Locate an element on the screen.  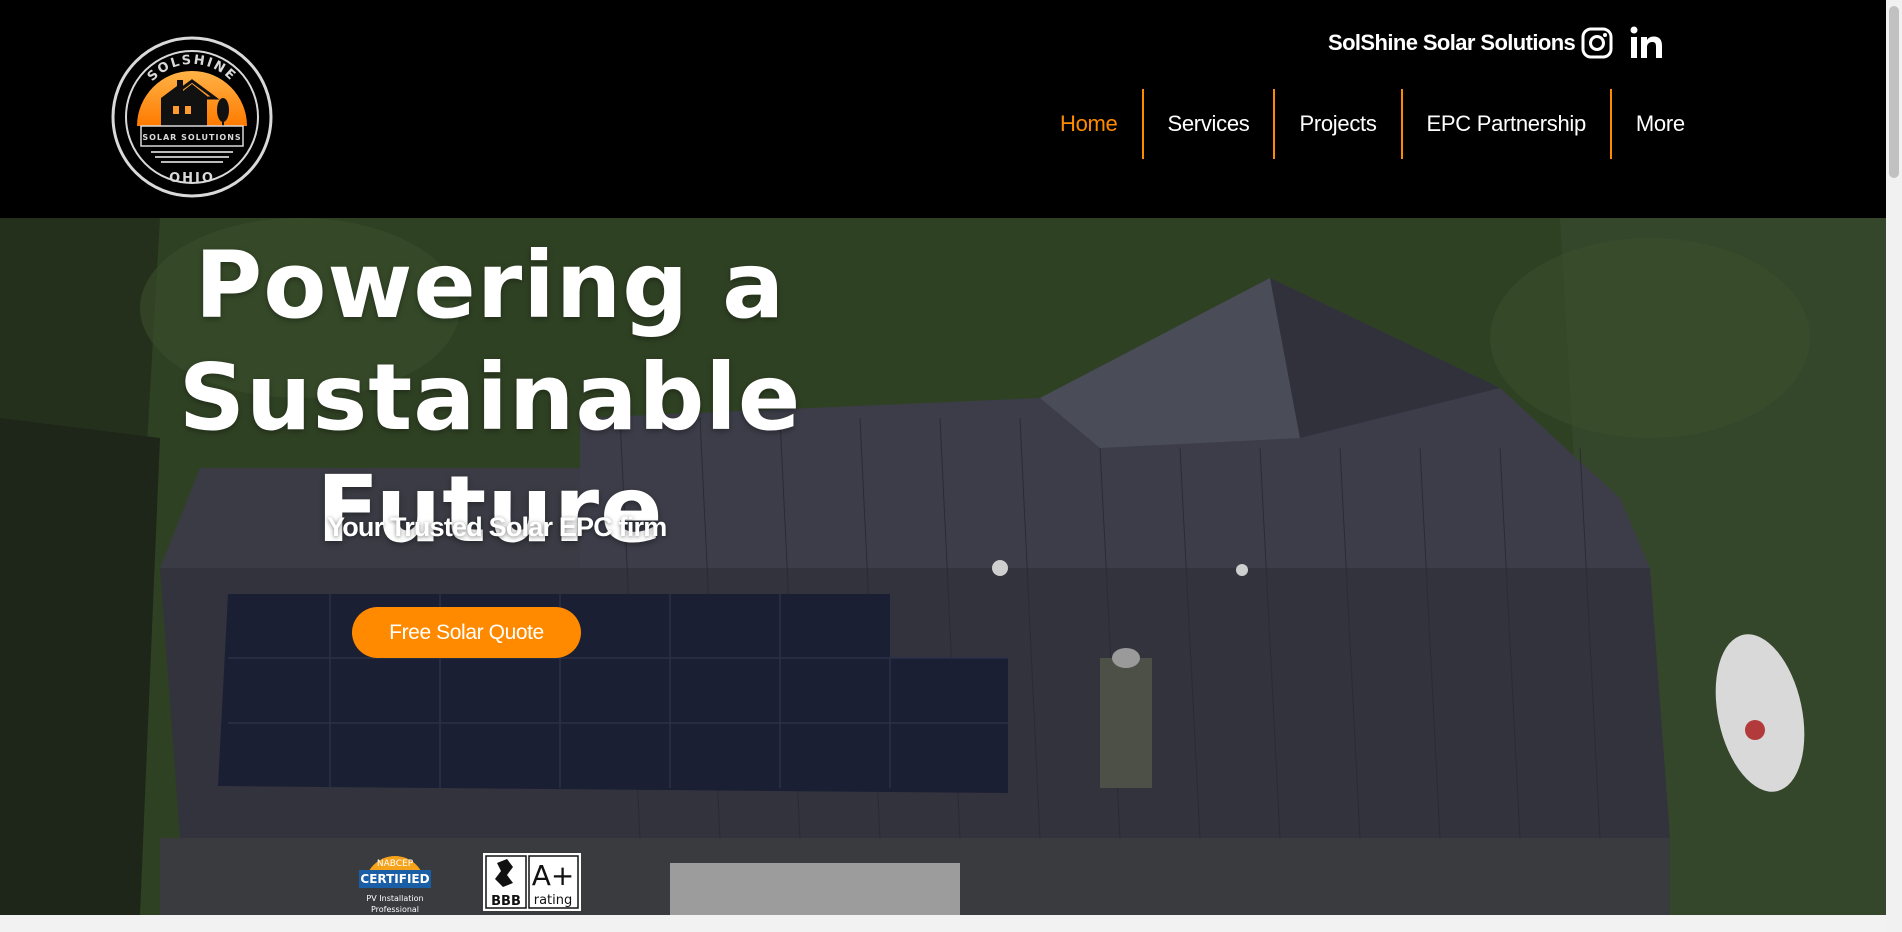
nabcep-sub-text-2: Professional is located at coordinates (395, 909).